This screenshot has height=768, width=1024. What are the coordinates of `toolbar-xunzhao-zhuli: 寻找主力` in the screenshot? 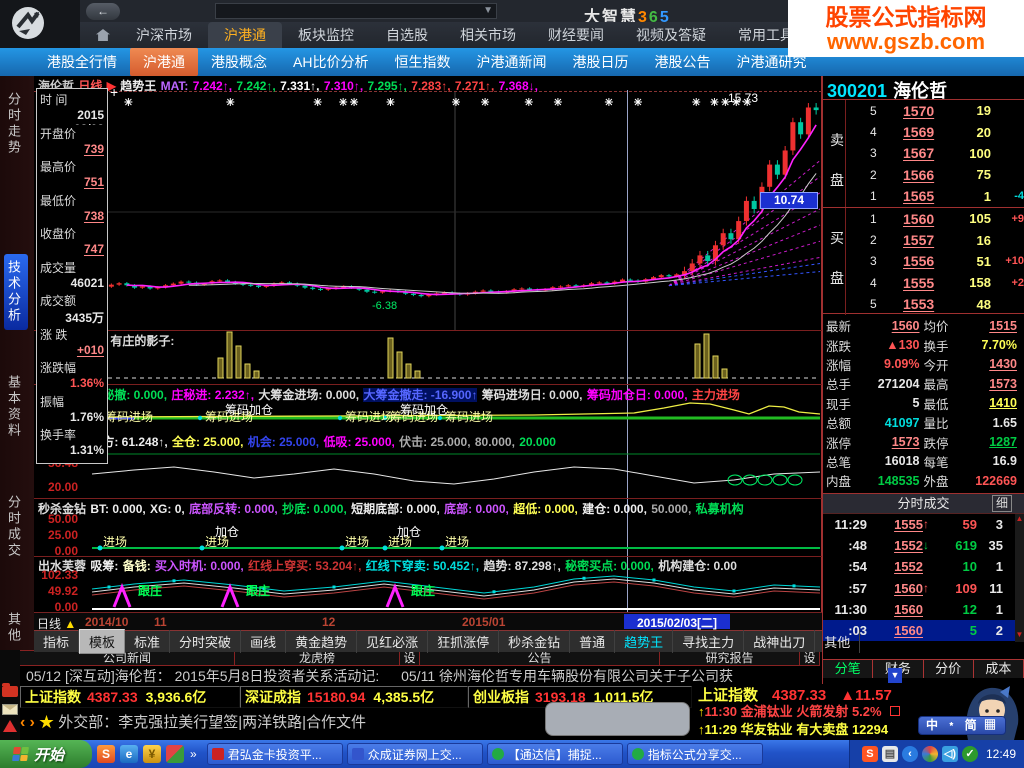 It's located at (709, 641).